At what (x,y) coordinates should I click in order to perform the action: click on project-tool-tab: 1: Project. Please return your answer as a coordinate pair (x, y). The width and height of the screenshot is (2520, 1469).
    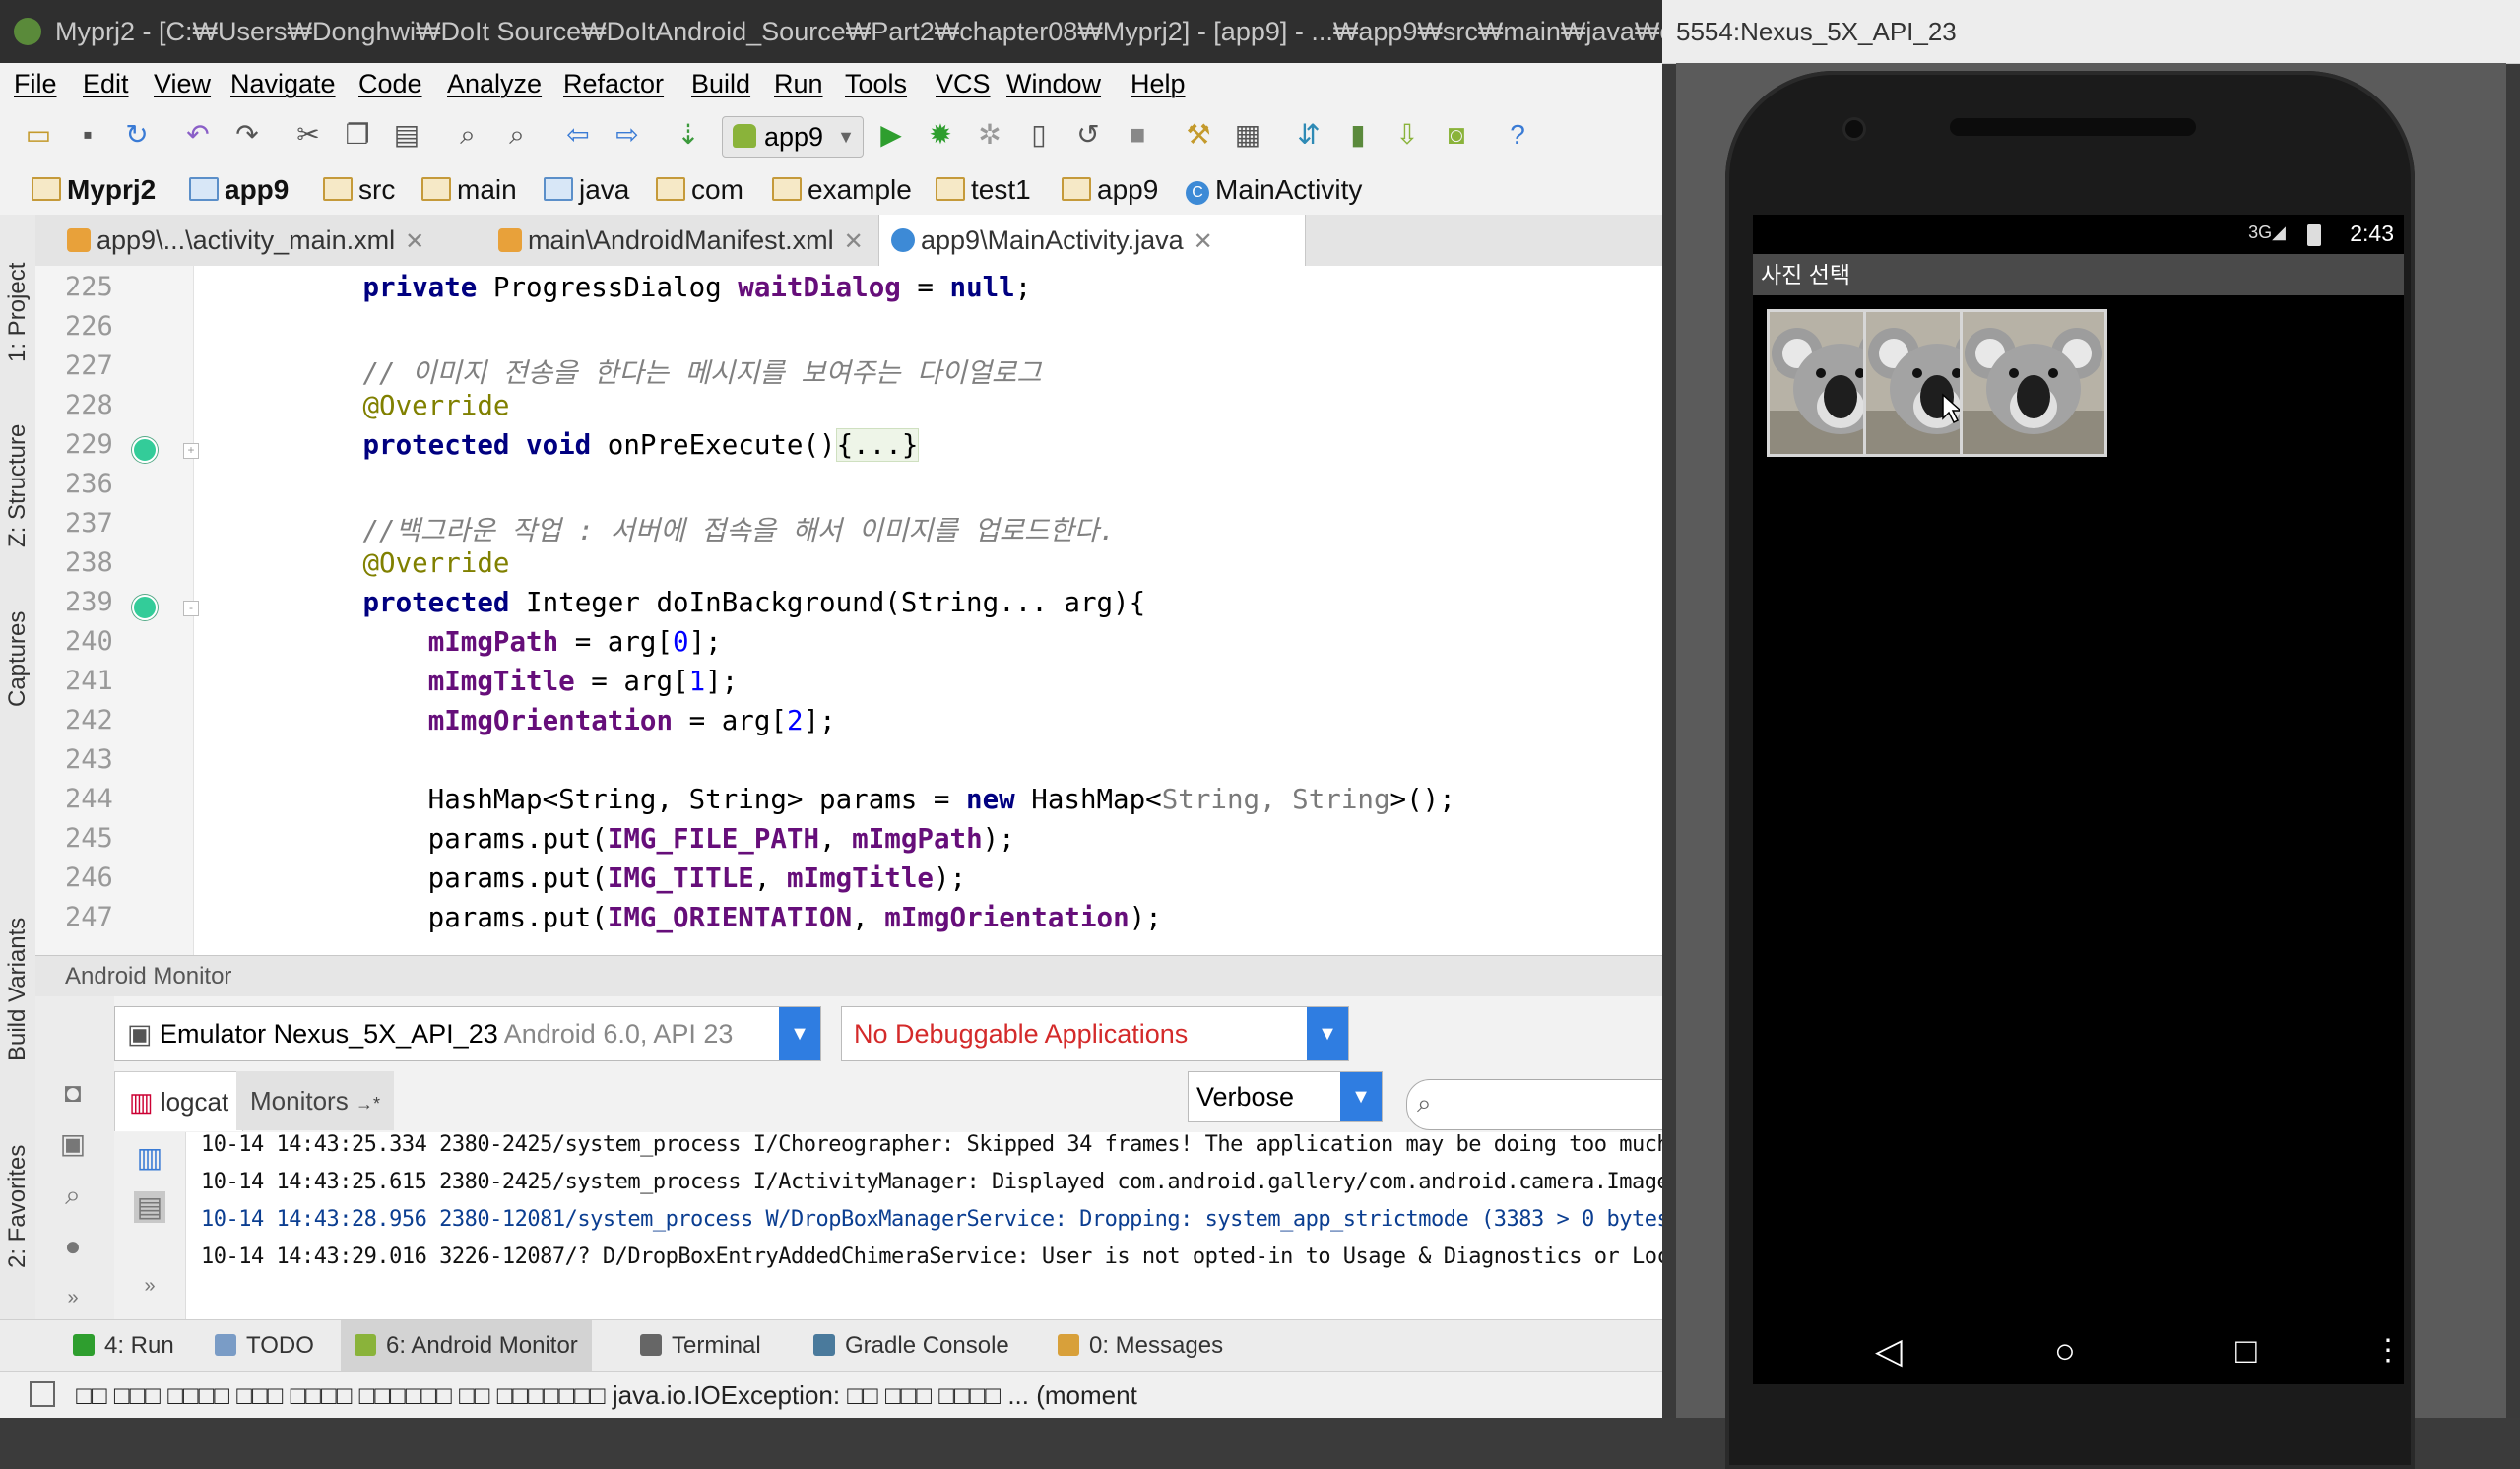
    Looking at the image, I should click on (18, 312).